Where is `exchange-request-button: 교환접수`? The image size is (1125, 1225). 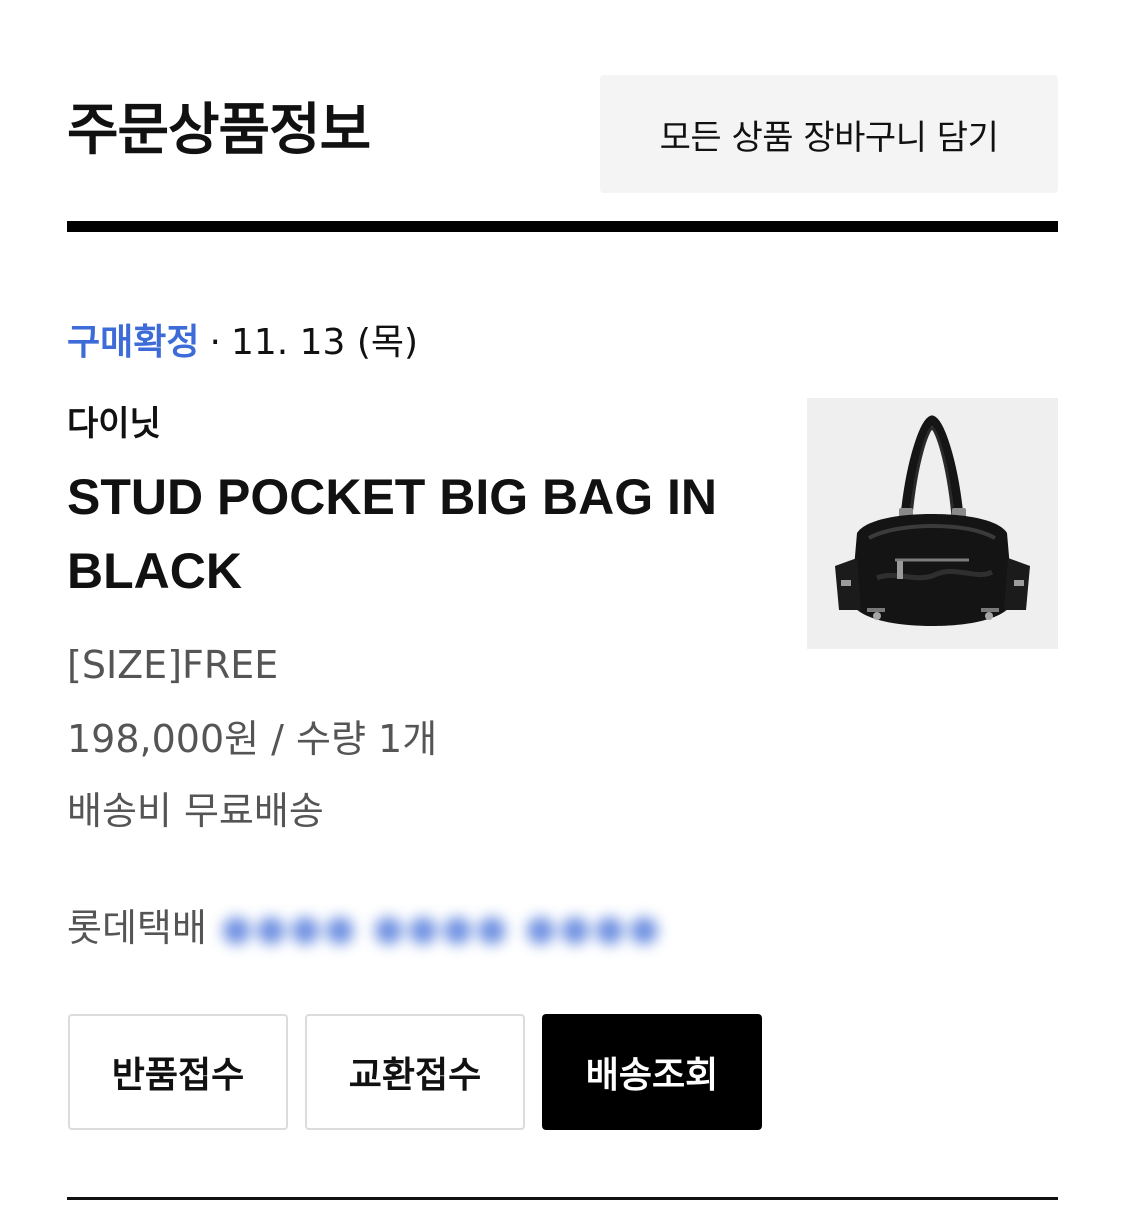
exchange-request-button: 교환접수 is located at coordinates (415, 1072).